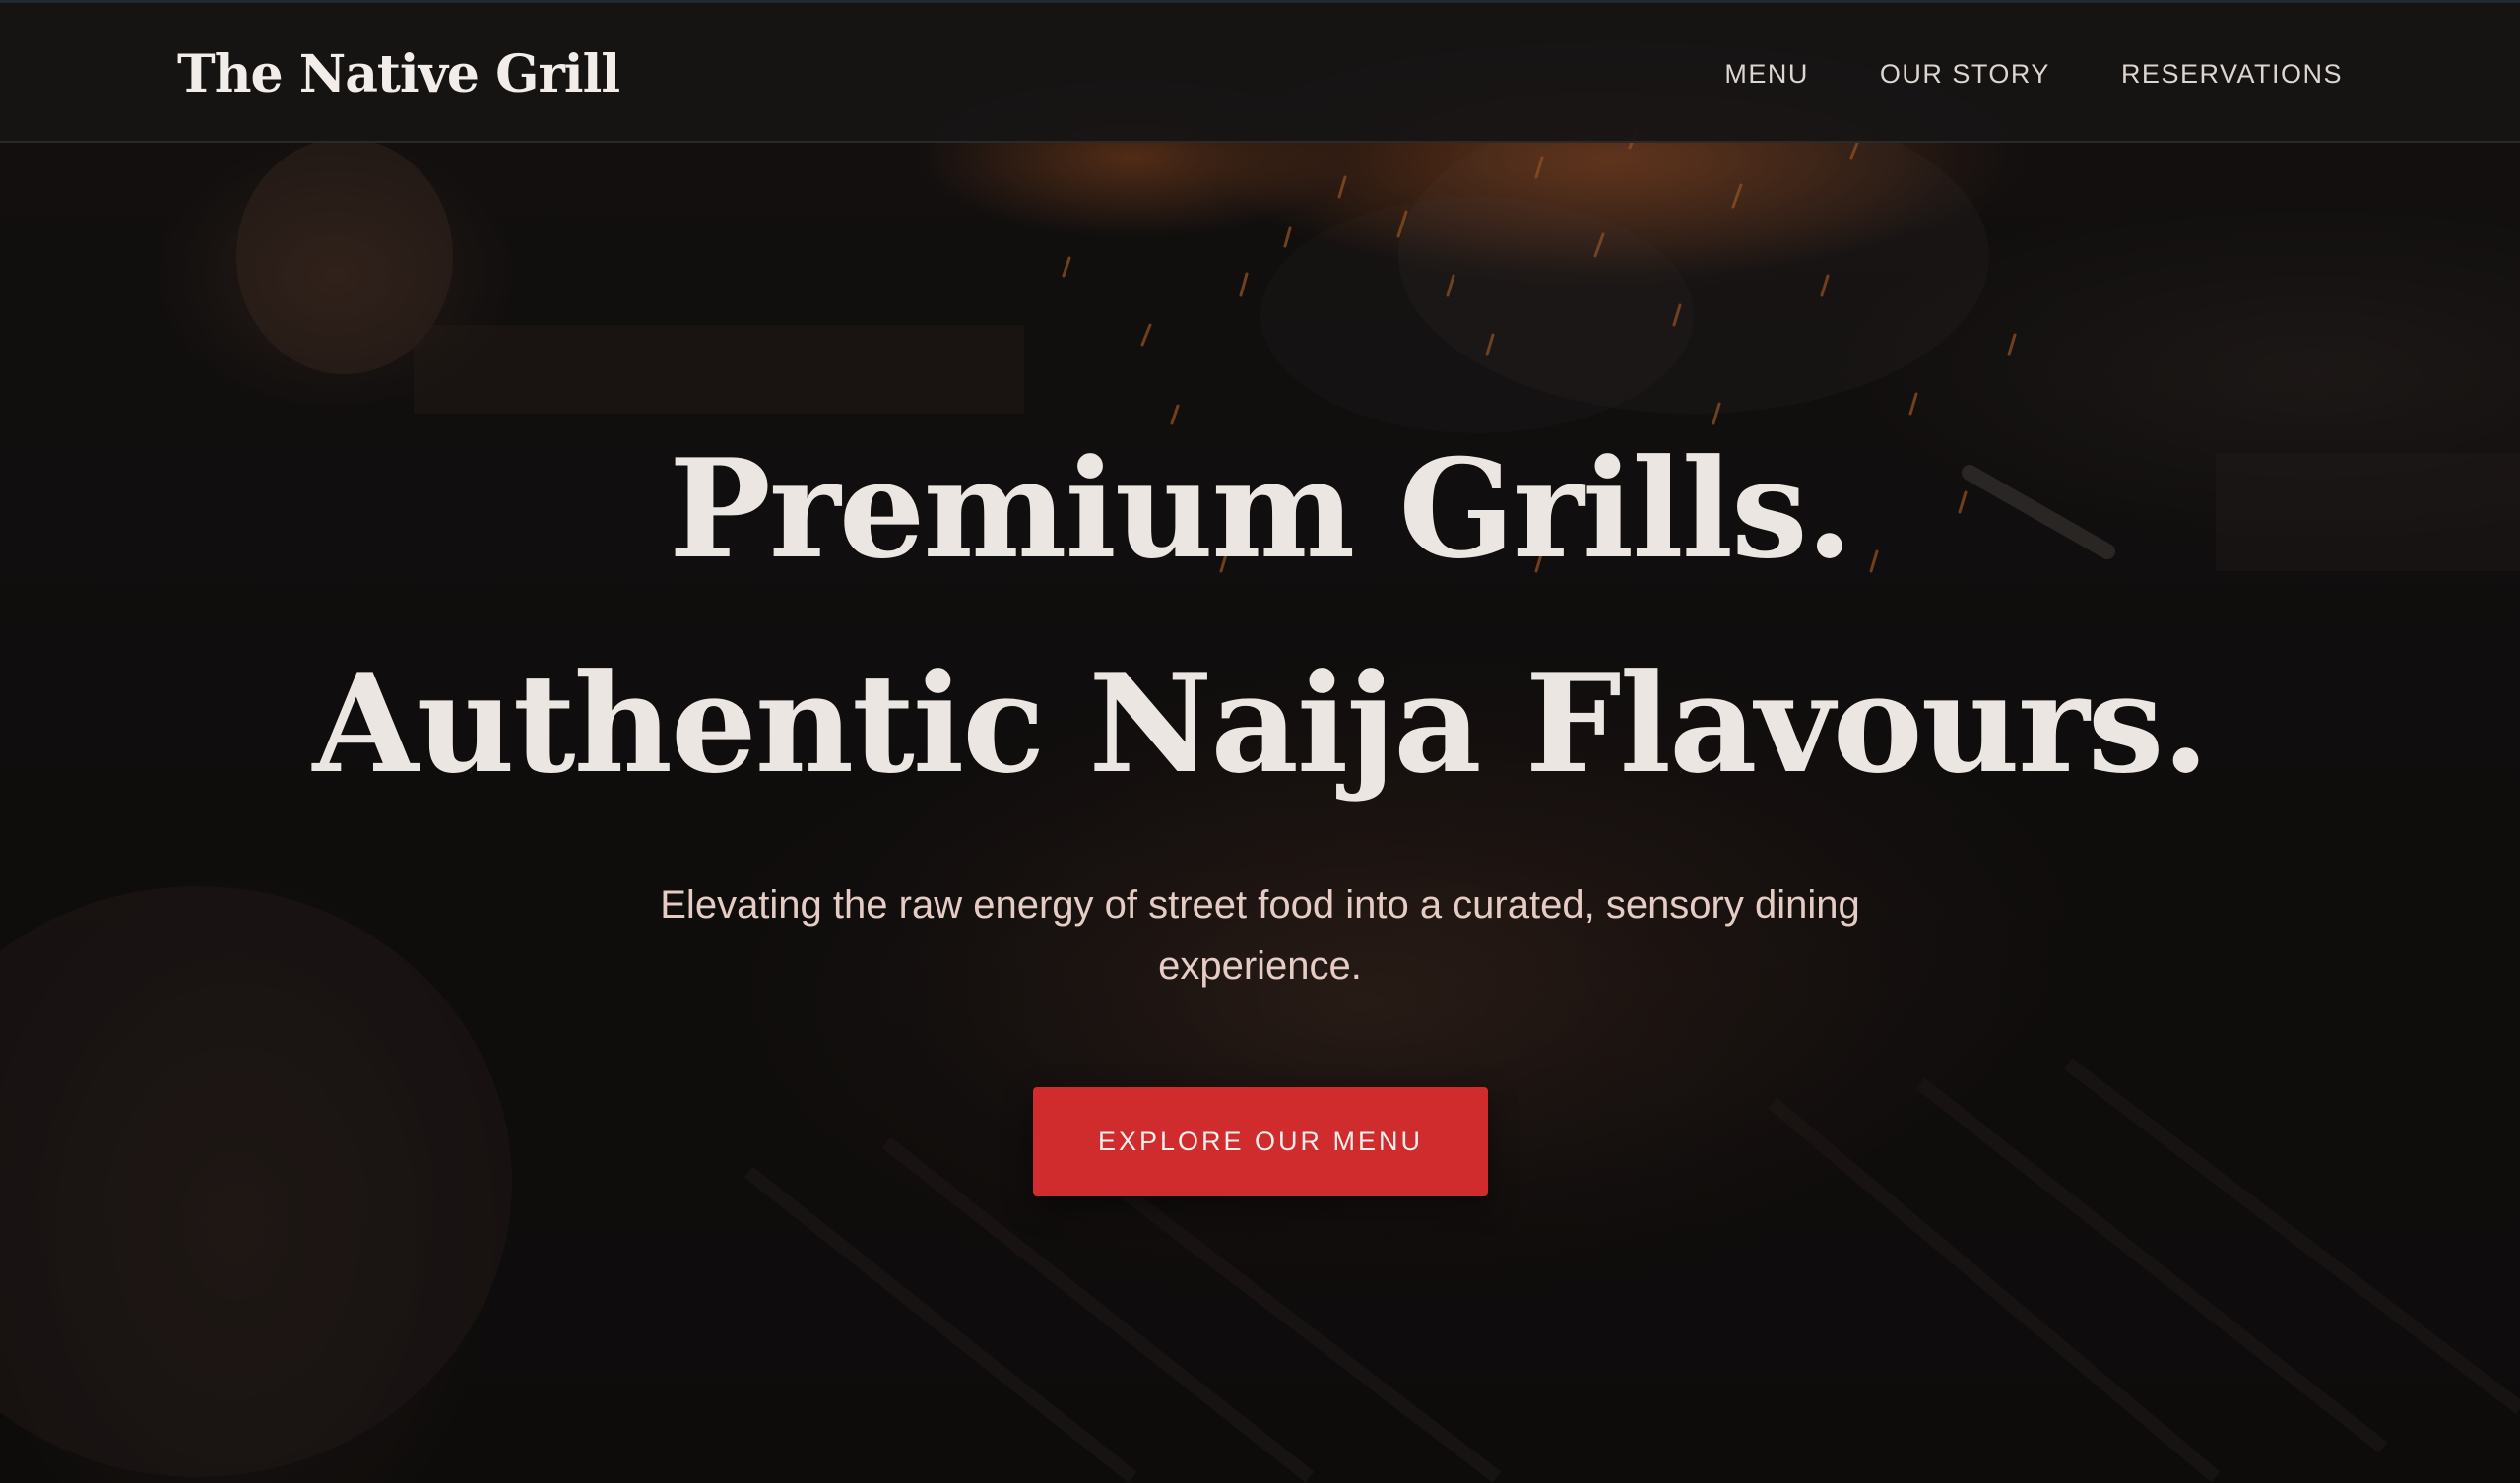 Image resolution: width=2520 pixels, height=1483 pixels. What do you see at coordinates (1261, 509) in the screenshot?
I see `hero-headline-line-1: Premium Grills.` at bounding box center [1261, 509].